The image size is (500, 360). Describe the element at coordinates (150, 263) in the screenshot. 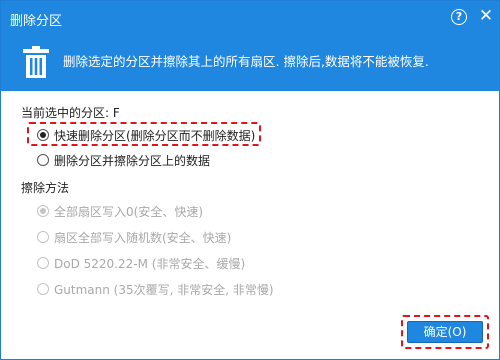

I see `radio-label: DoD 5220.22-M (非常安全、缓慢)` at that location.